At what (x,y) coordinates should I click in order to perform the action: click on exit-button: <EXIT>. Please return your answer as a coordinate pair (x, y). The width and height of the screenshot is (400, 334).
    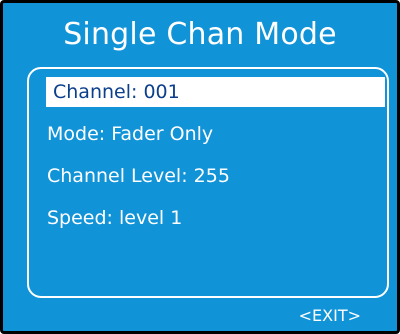
    Looking at the image, I should click on (330, 316).